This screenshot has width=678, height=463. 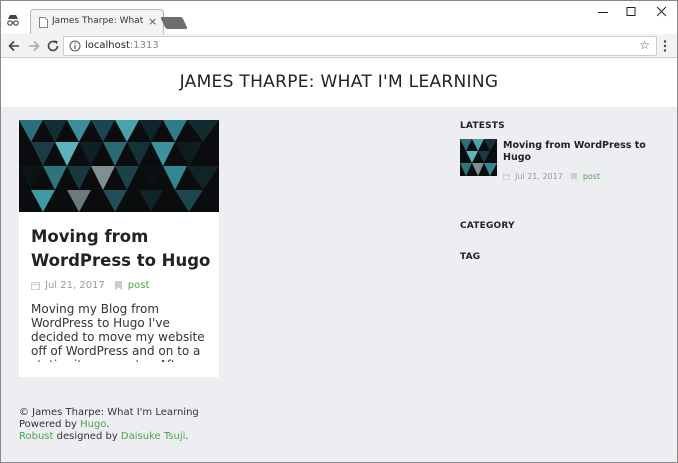 I want to click on latest-post-thumbnail, so click(x=478, y=157).